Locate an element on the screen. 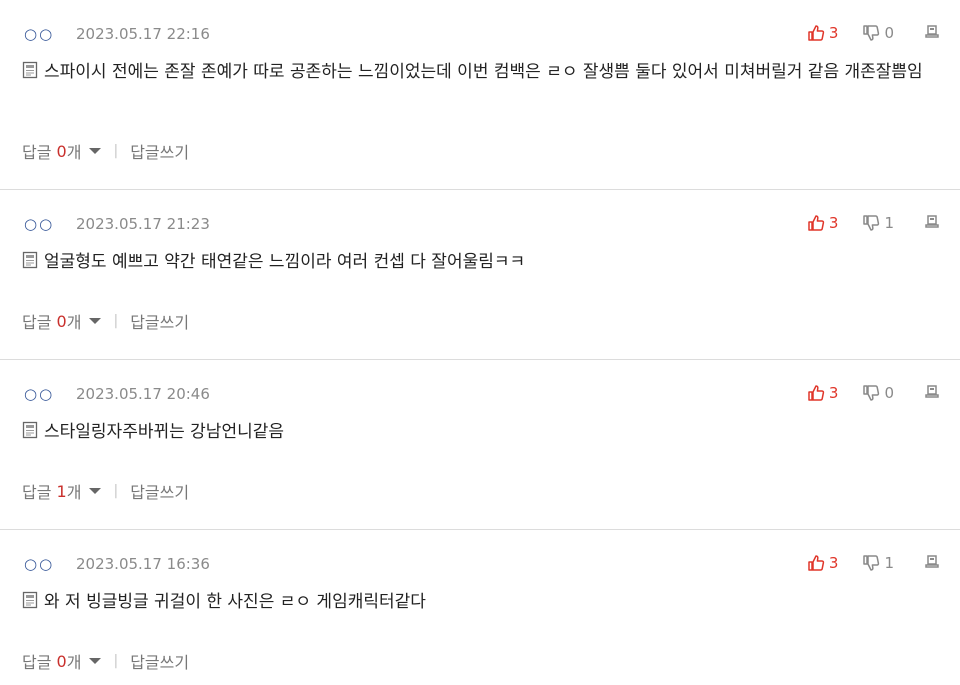 Image resolution: width=960 pixels, height=685 pixels. reply-toggle: 답글 1개 is located at coordinates (62, 491).